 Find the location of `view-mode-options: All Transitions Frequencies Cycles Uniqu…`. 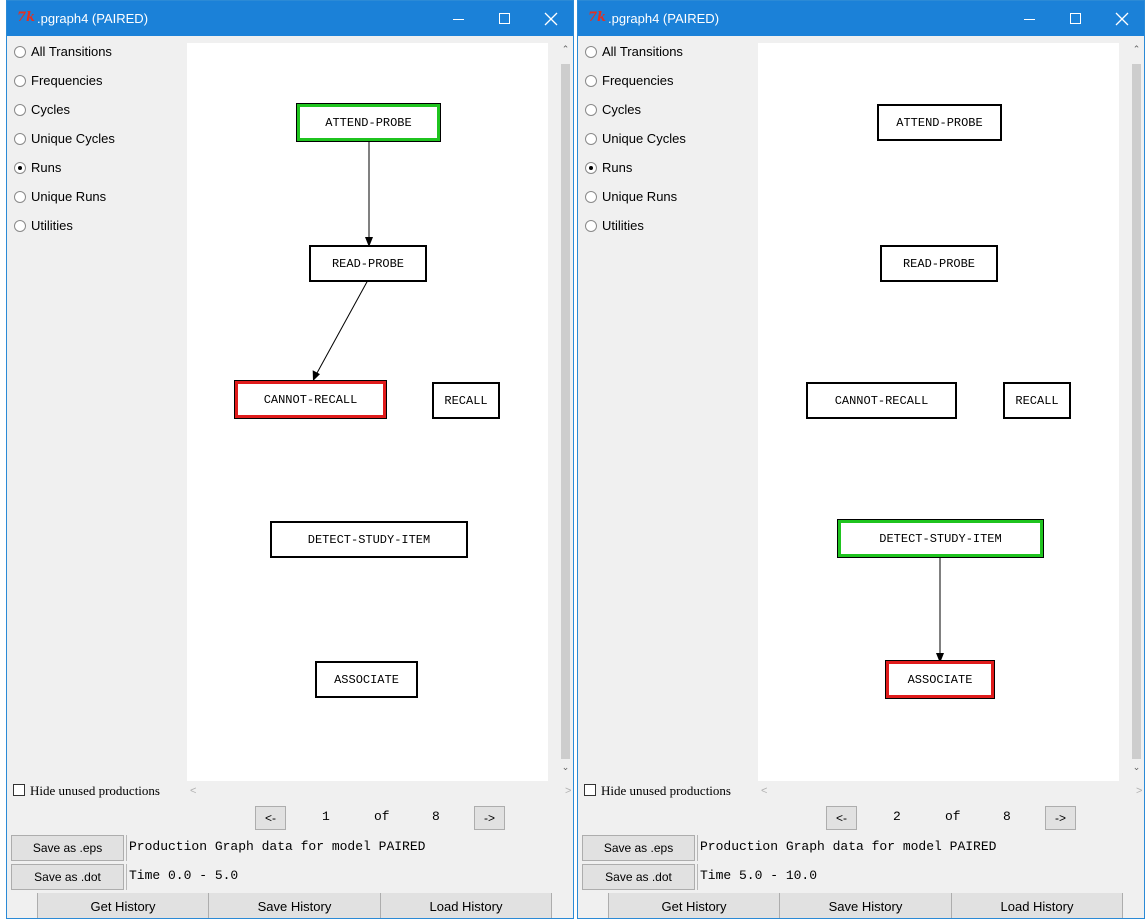

view-mode-options: All Transitions Frequencies Cycles Uniqu… is located at coordinates (97, 144).